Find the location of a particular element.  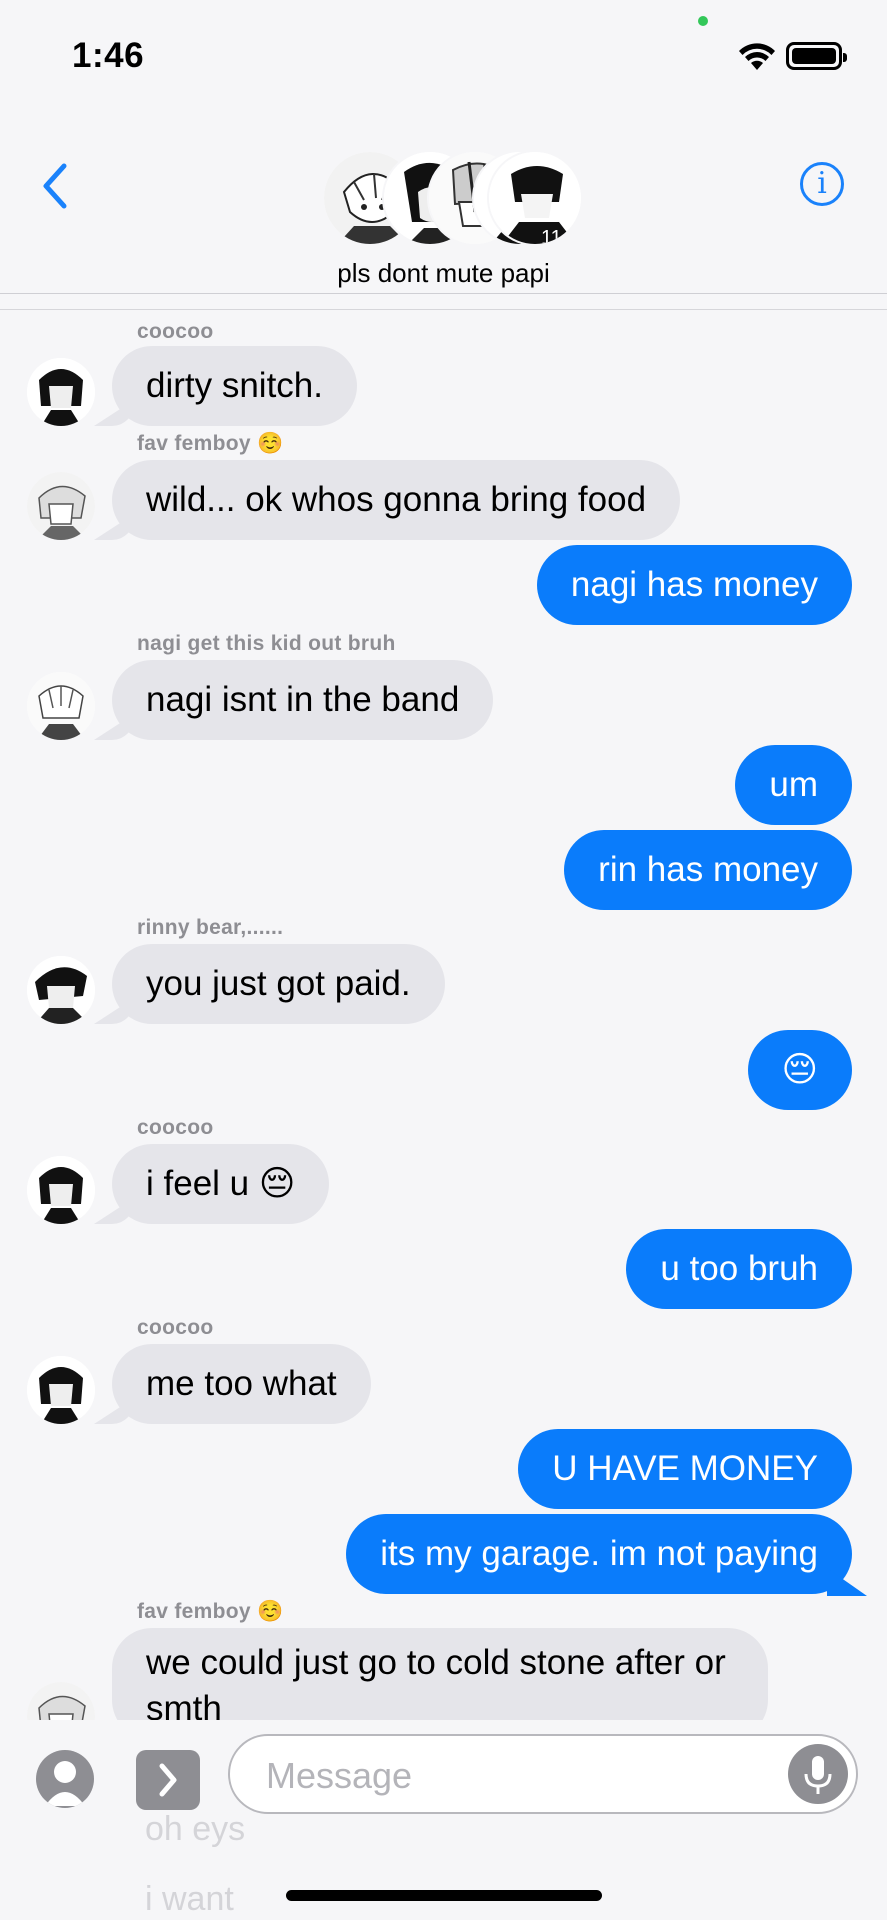

message-bubble-incoming: wild... ok whos gonna bring food is located at coordinates (396, 500).